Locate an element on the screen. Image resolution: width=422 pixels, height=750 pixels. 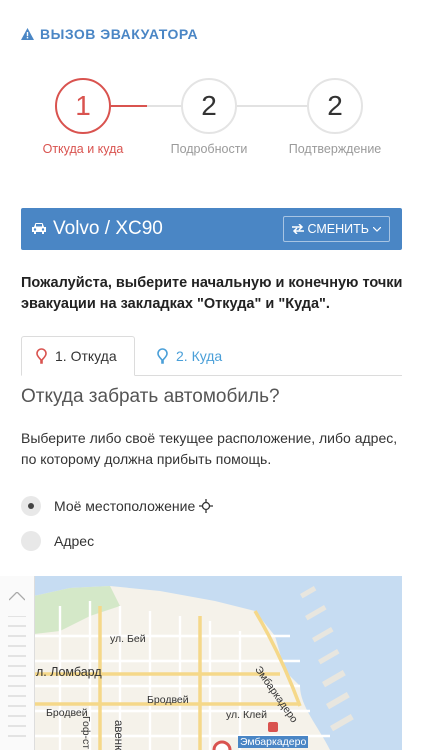
page-header: ВЫЗОВ ЭВАКУАТОРА is located at coordinates (109, 34).